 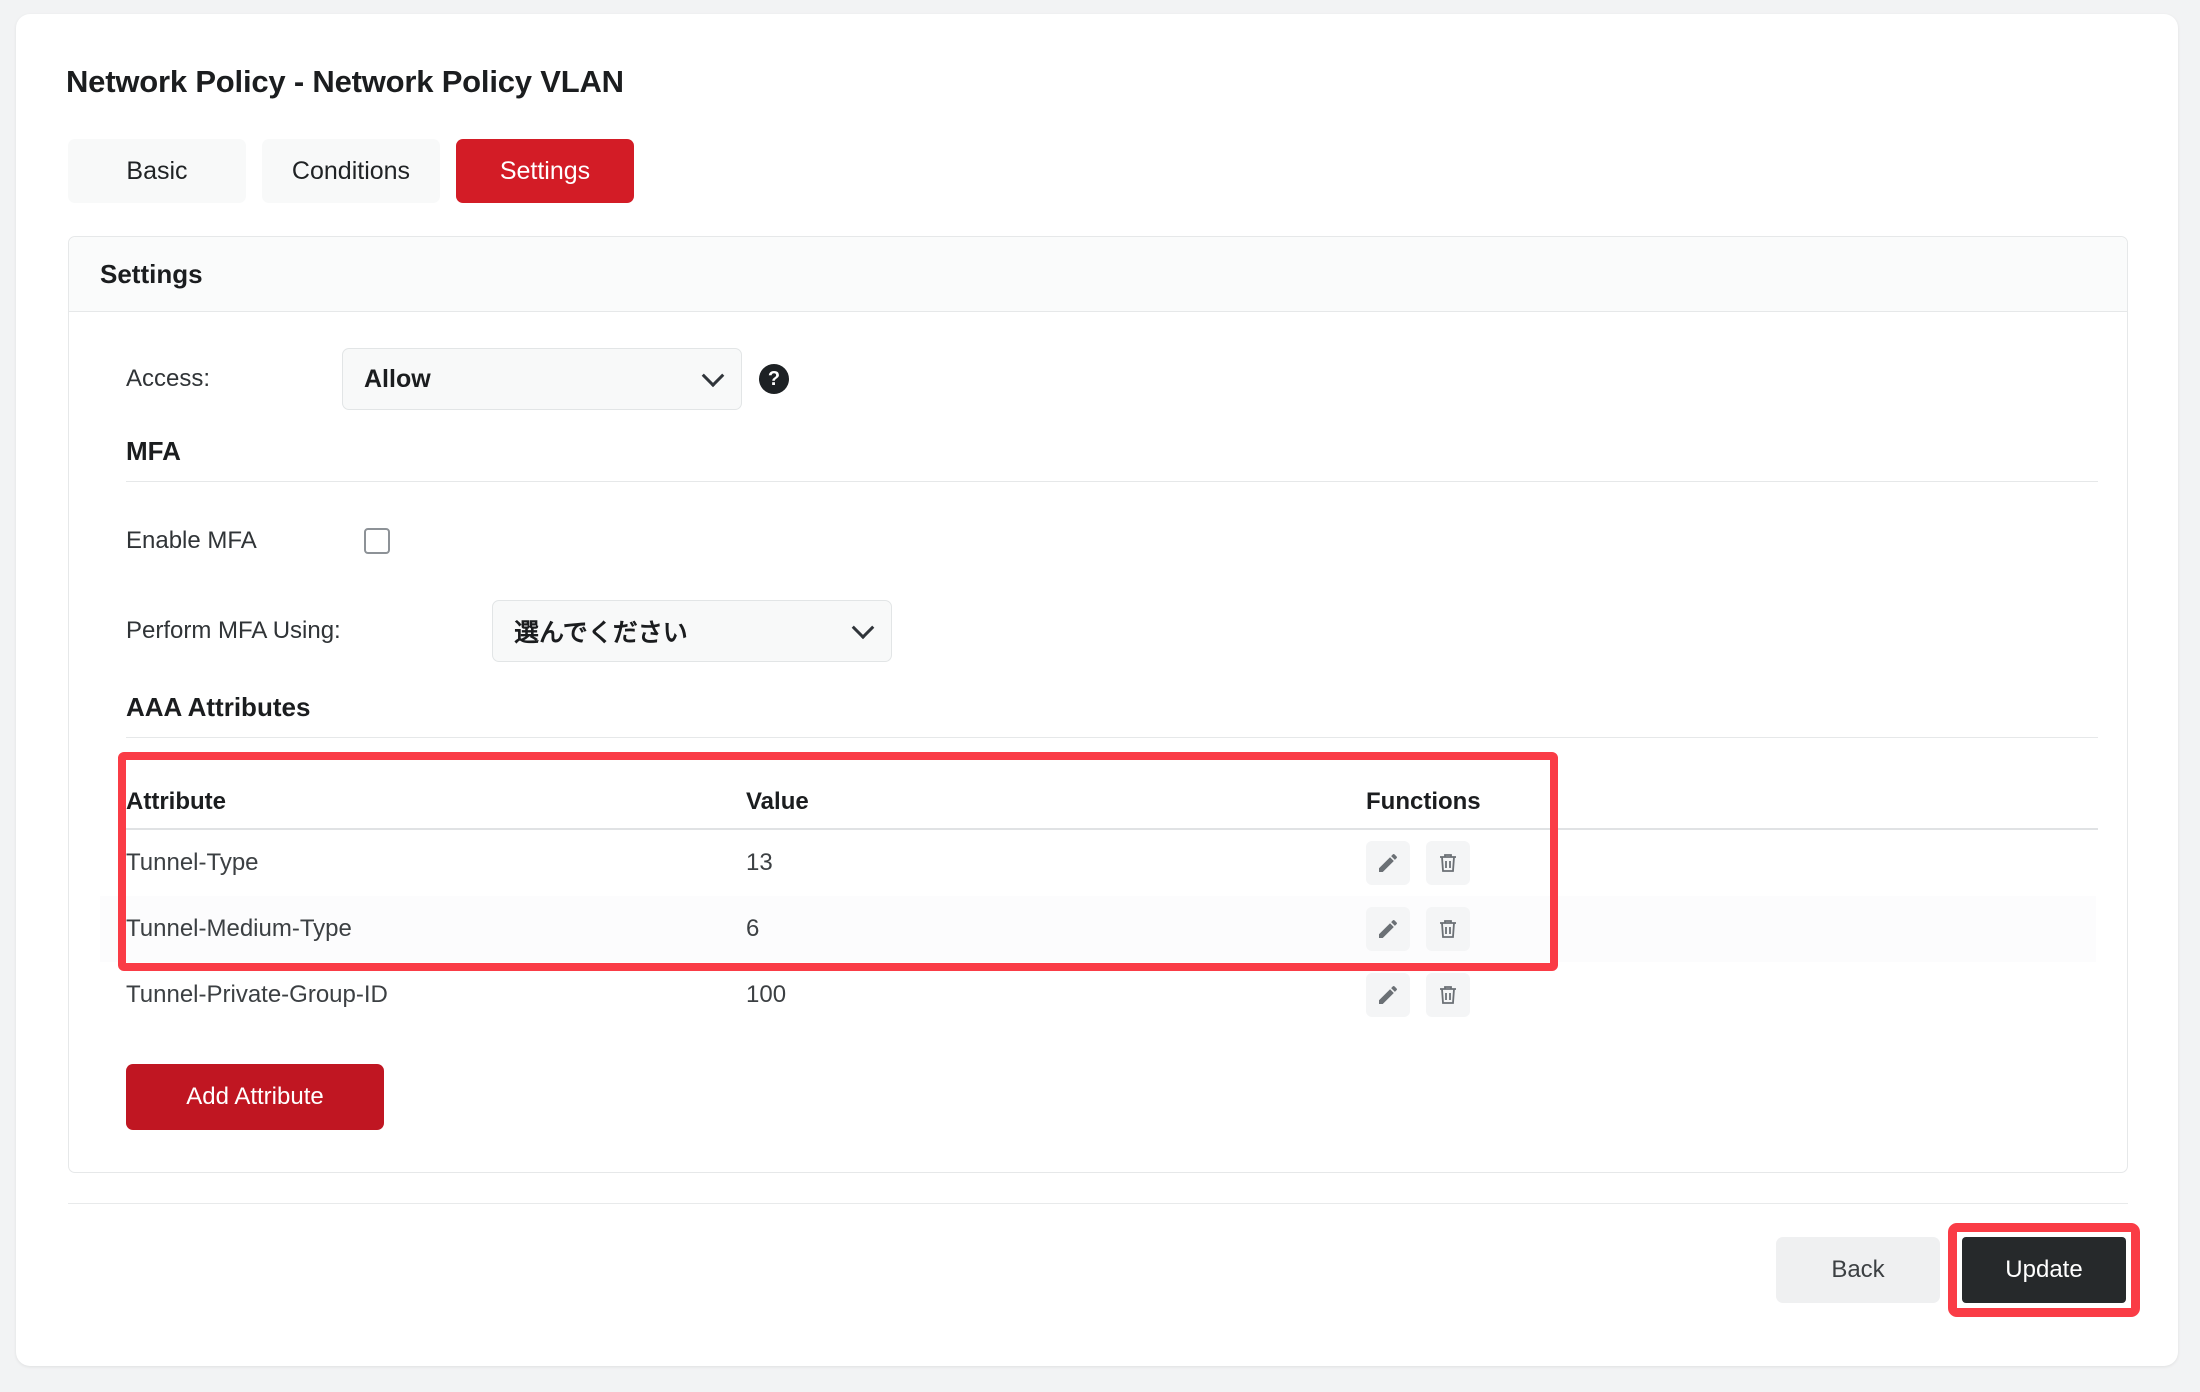 What do you see at coordinates (176, 801) in the screenshot?
I see `column-header-attribute: Attribute` at bounding box center [176, 801].